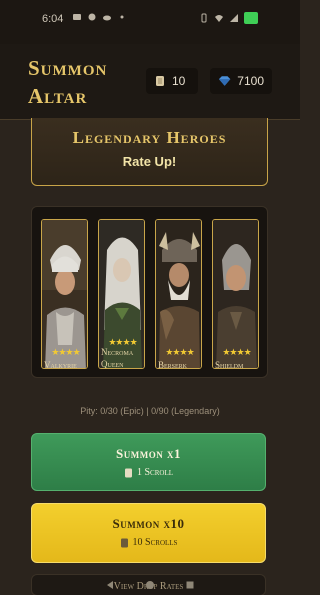 This screenshot has width=320, height=595. What do you see at coordinates (148, 462) in the screenshot?
I see `summon-x1-button: Summon x1 1 Scroll` at bounding box center [148, 462].